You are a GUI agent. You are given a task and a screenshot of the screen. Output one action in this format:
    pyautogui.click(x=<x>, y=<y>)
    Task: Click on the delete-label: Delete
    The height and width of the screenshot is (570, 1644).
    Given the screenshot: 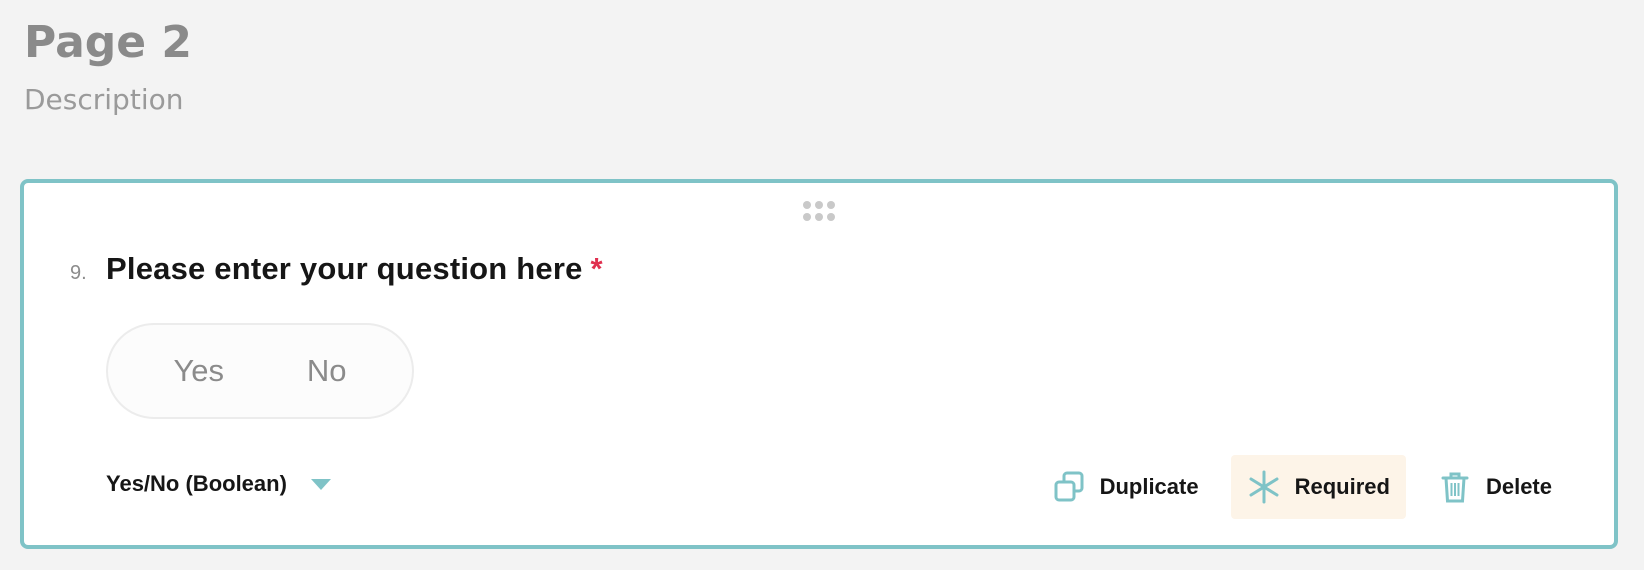 What is the action you would take?
    pyautogui.click(x=1518, y=486)
    